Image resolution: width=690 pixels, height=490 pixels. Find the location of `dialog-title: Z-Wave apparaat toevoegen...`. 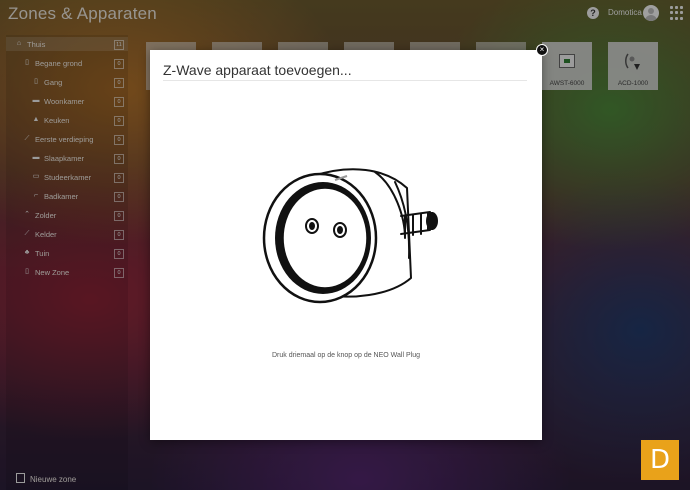

dialog-title: Z-Wave apparaat toevoegen... is located at coordinates (257, 70).